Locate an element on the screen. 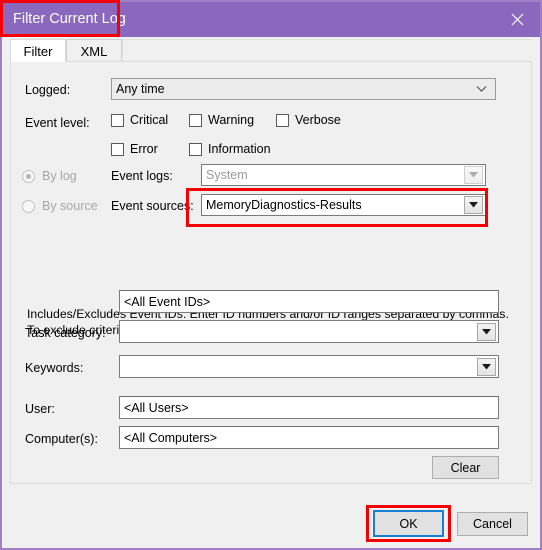  clear-button-label: Clear is located at coordinates (465, 467).